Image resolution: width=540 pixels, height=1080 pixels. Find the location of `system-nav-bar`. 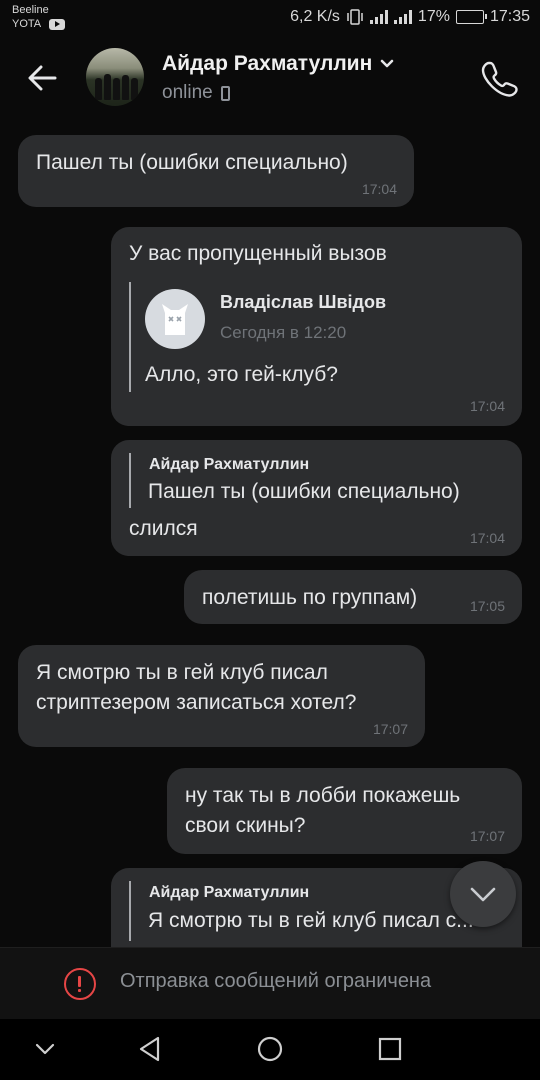

system-nav-bar is located at coordinates (270, 1049).